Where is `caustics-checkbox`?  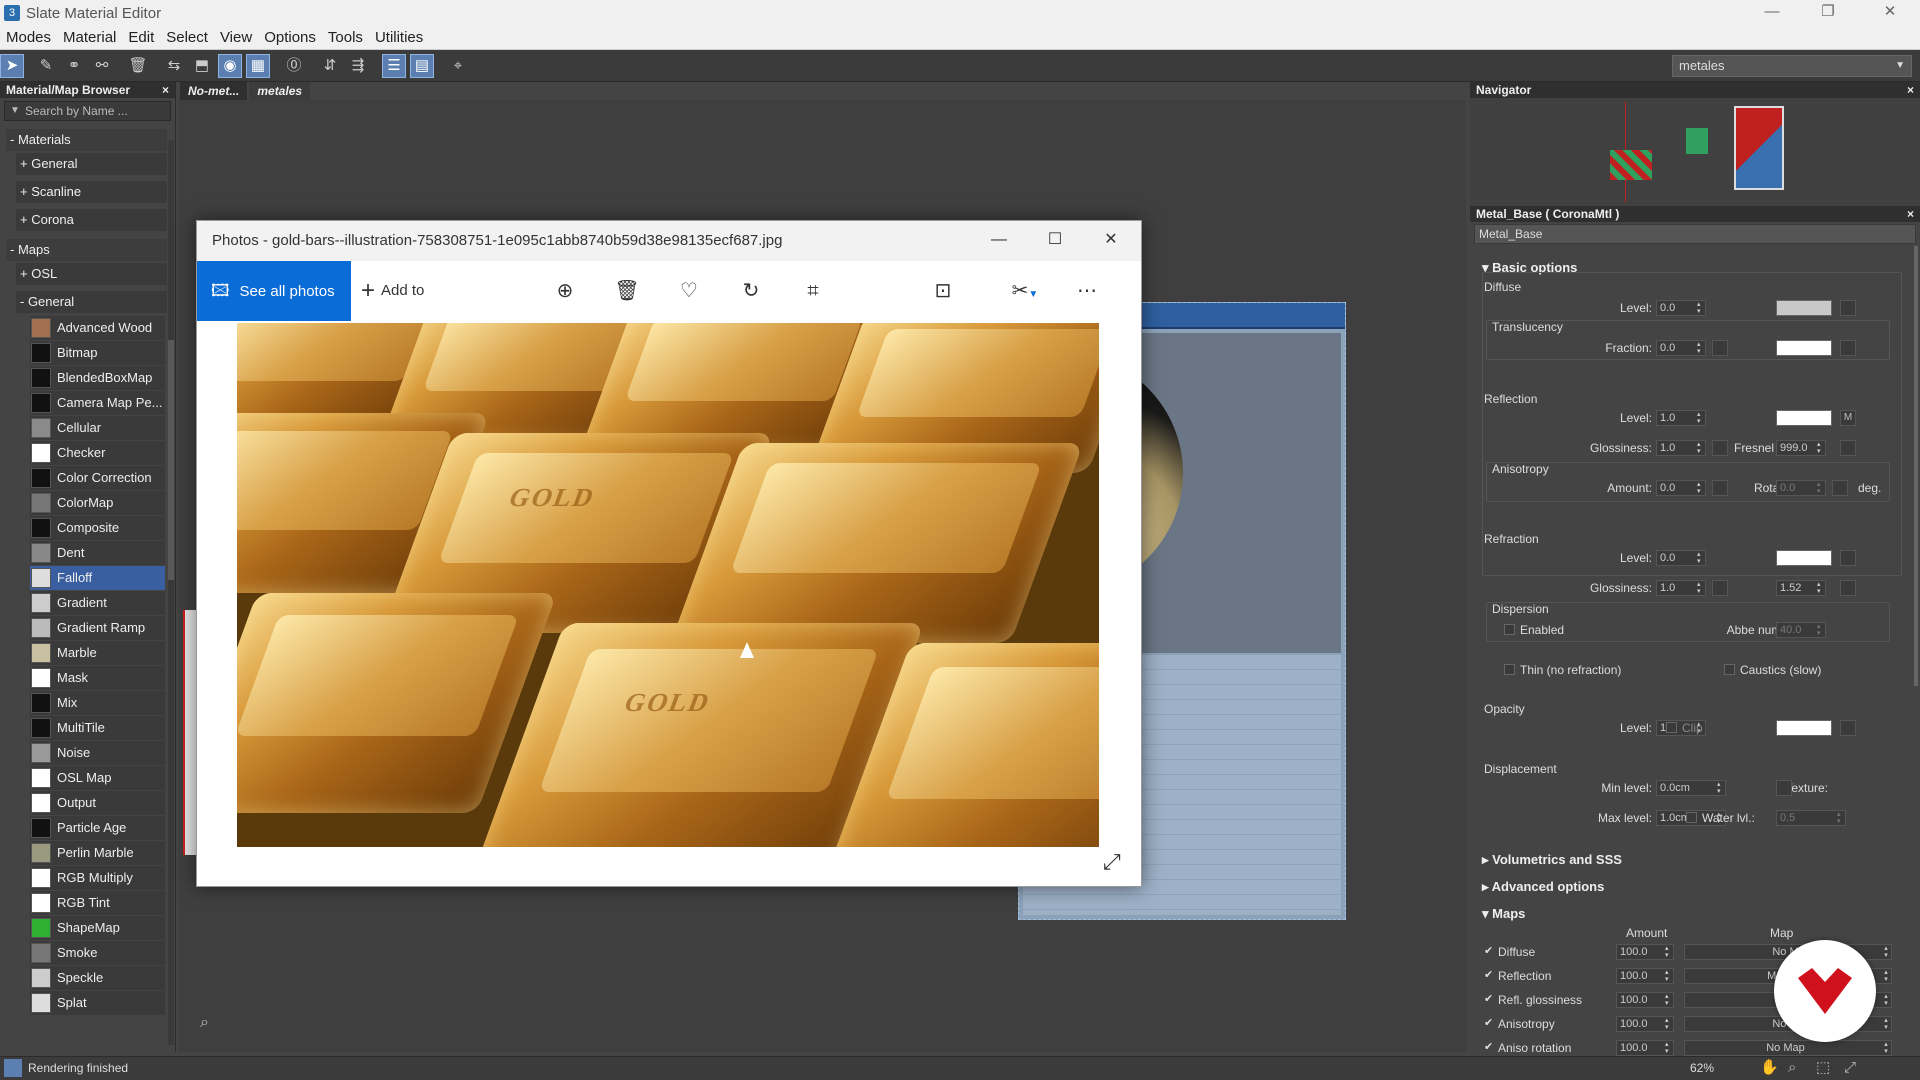 caustics-checkbox is located at coordinates (1729, 669).